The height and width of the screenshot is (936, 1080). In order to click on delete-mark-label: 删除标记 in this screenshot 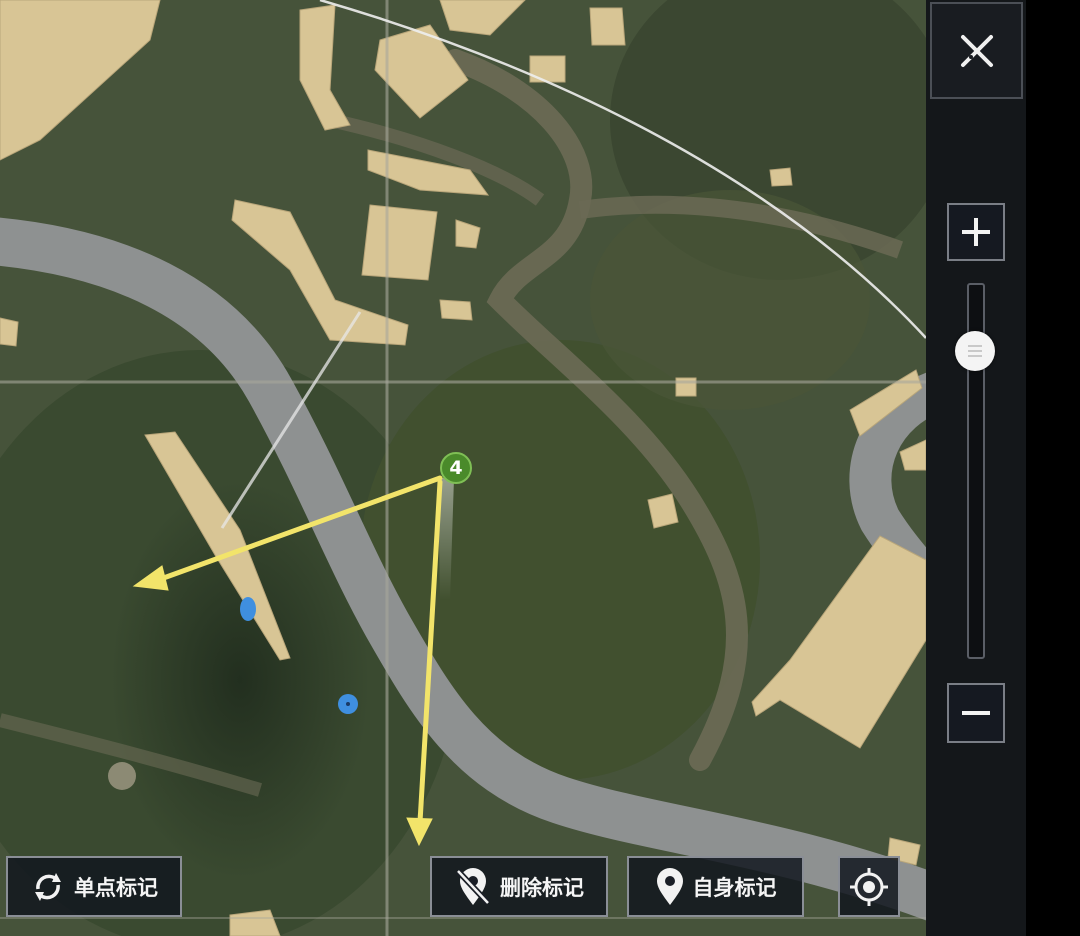, I will do `click(542, 887)`.